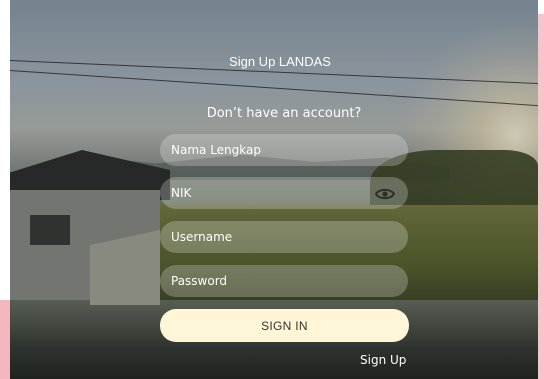 This screenshot has width=544, height=379. I want to click on left-blank-strip, so click(5, 189).